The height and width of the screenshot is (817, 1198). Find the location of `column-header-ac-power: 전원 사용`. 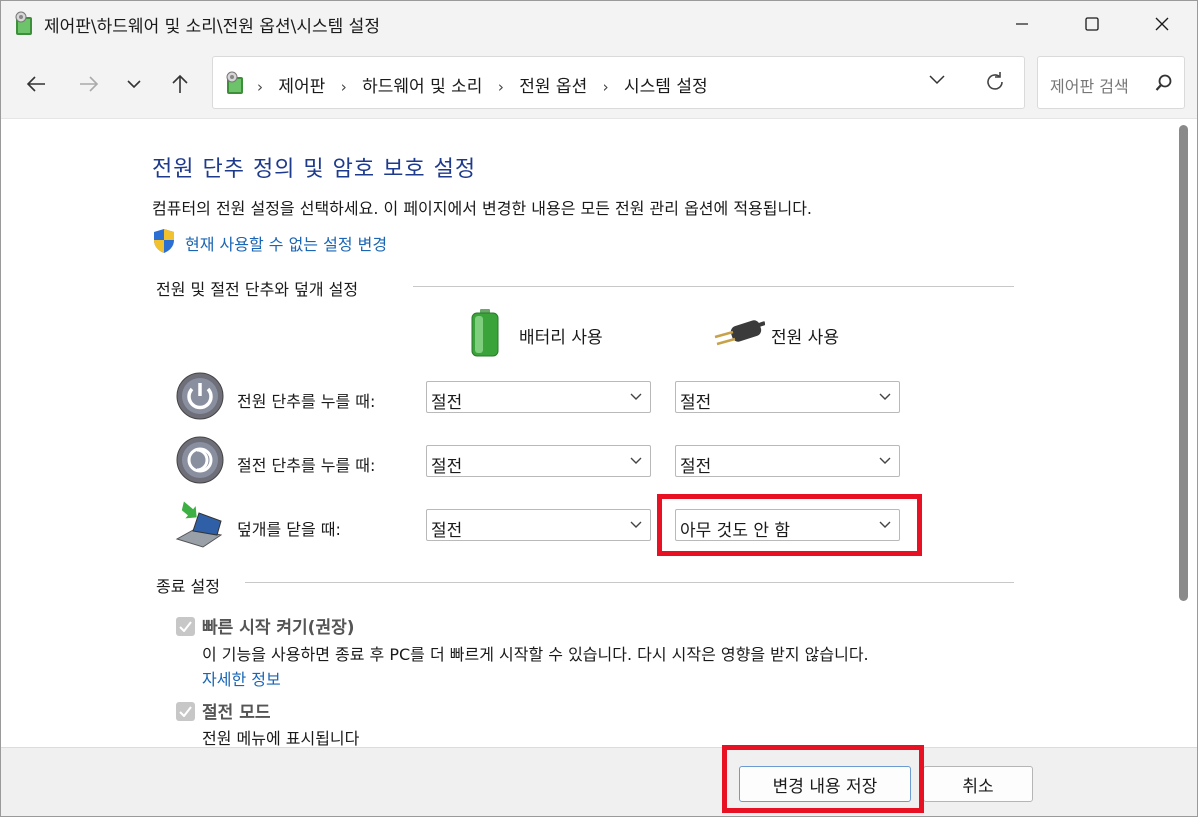

column-header-ac-power: 전원 사용 is located at coordinates (805, 338).